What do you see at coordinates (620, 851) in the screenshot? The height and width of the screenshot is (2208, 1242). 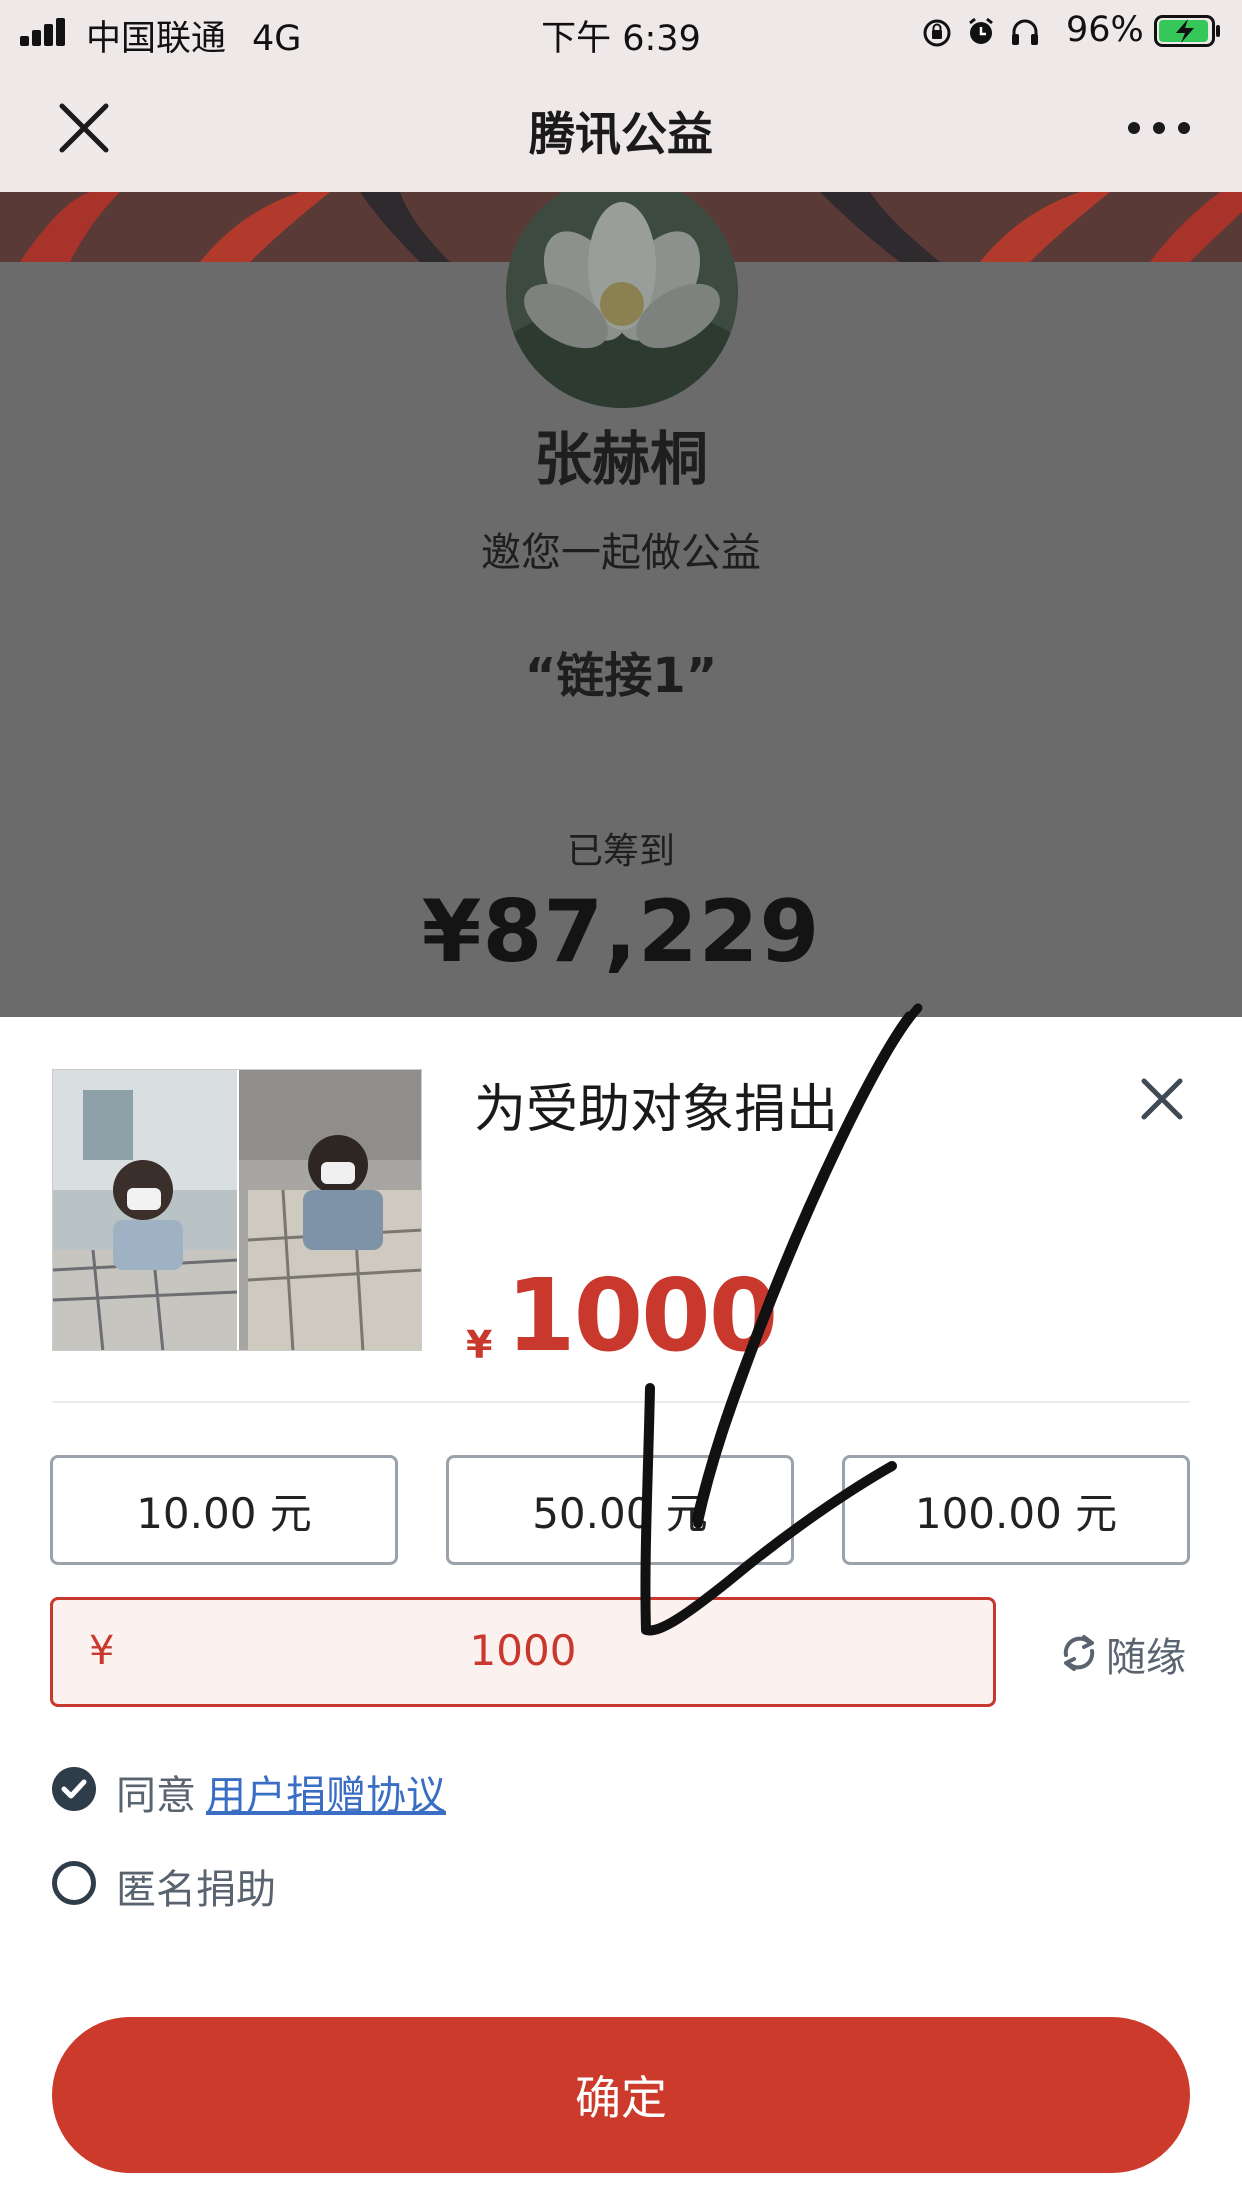 I see `raised-label: 已筹到` at bounding box center [620, 851].